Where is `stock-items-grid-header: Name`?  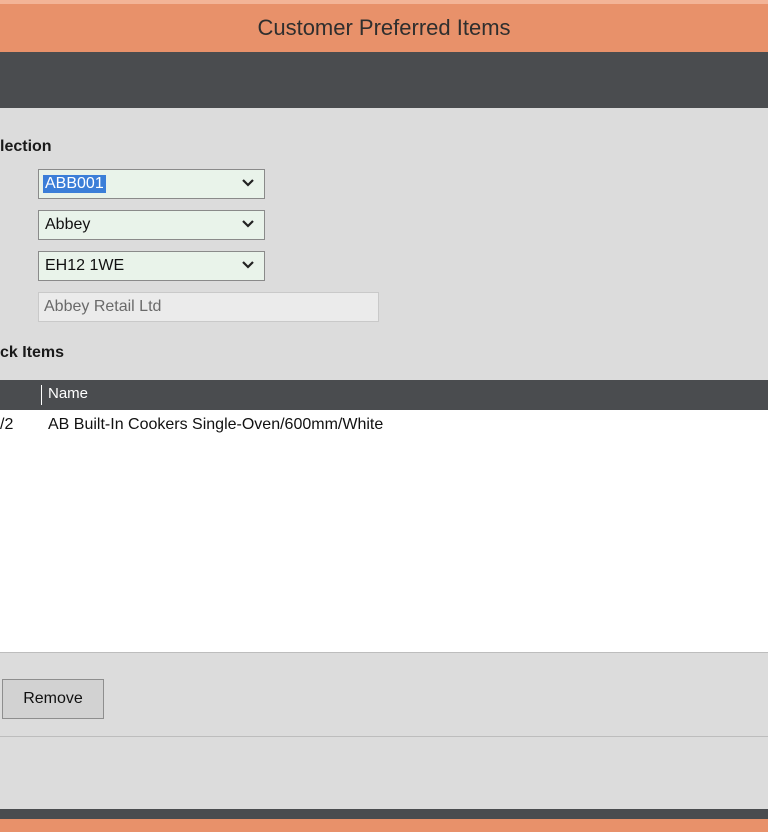 stock-items-grid-header: Name is located at coordinates (384, 395).